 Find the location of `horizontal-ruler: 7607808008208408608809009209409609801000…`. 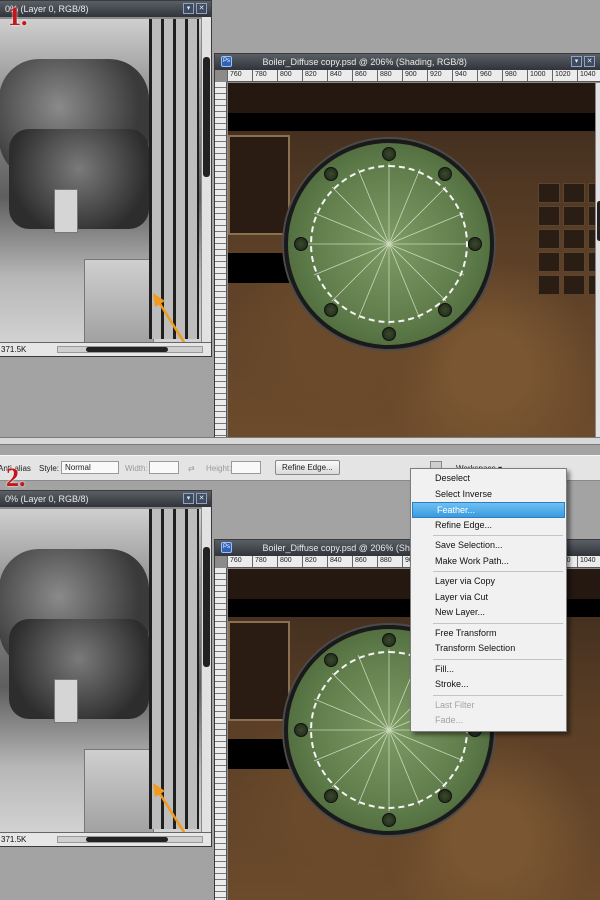

horizontal-ruler: 7607808008208408608809009209409609801000… is located at coordinates (413, 76).